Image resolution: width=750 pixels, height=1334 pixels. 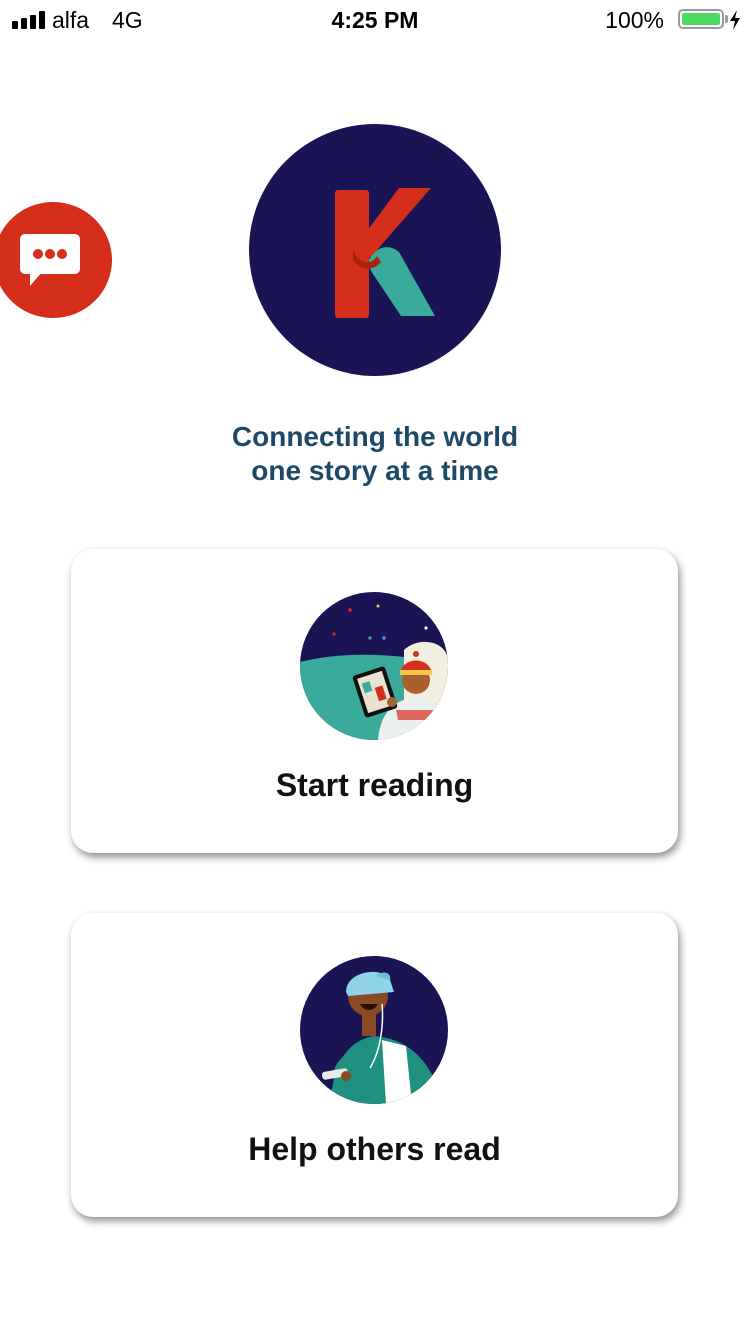 I want to click on battery-percent: 100%, so click(x=634, y=20).